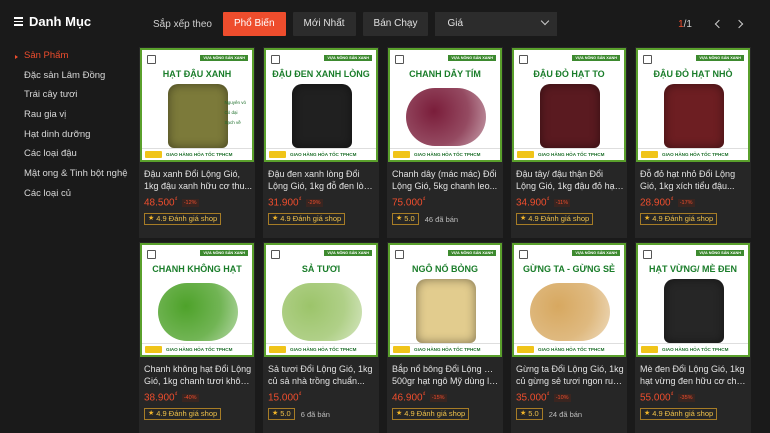  I want to click on sidebar-item: Các loại củ, so click(72, 194).